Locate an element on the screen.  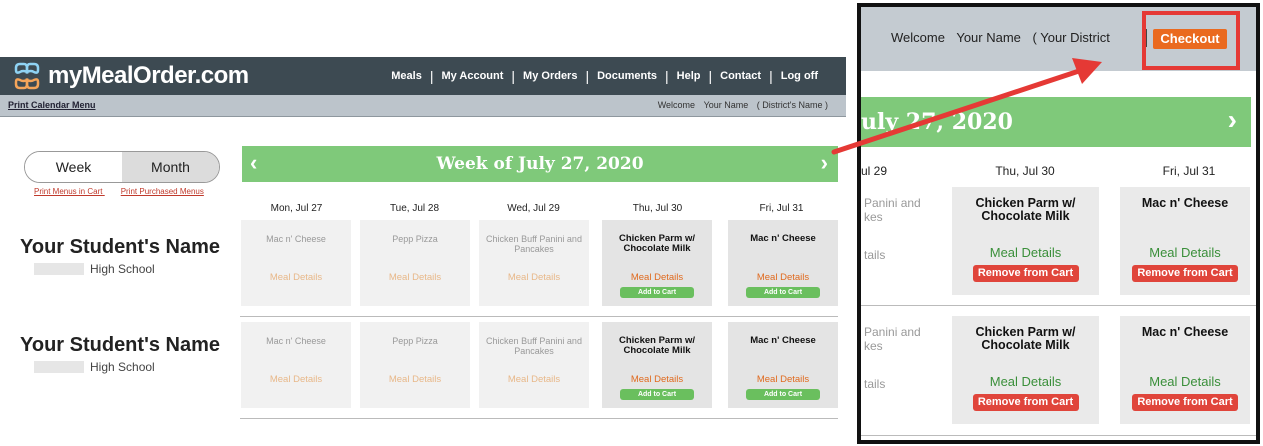
callout-arrow-icon is located at coordinates (966, 106).